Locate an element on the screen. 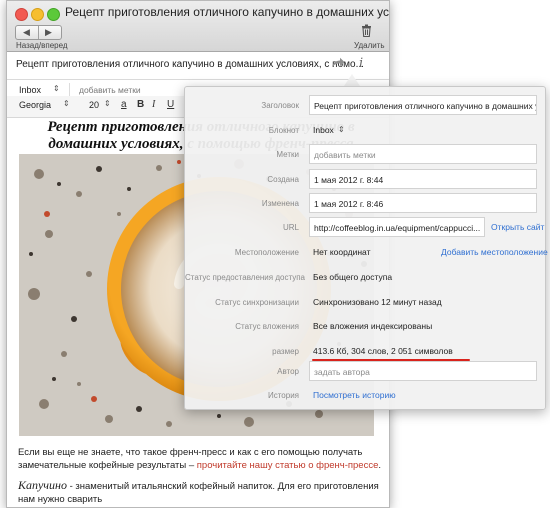  tags-field: добавить метки is located at coordinates (423, 154).